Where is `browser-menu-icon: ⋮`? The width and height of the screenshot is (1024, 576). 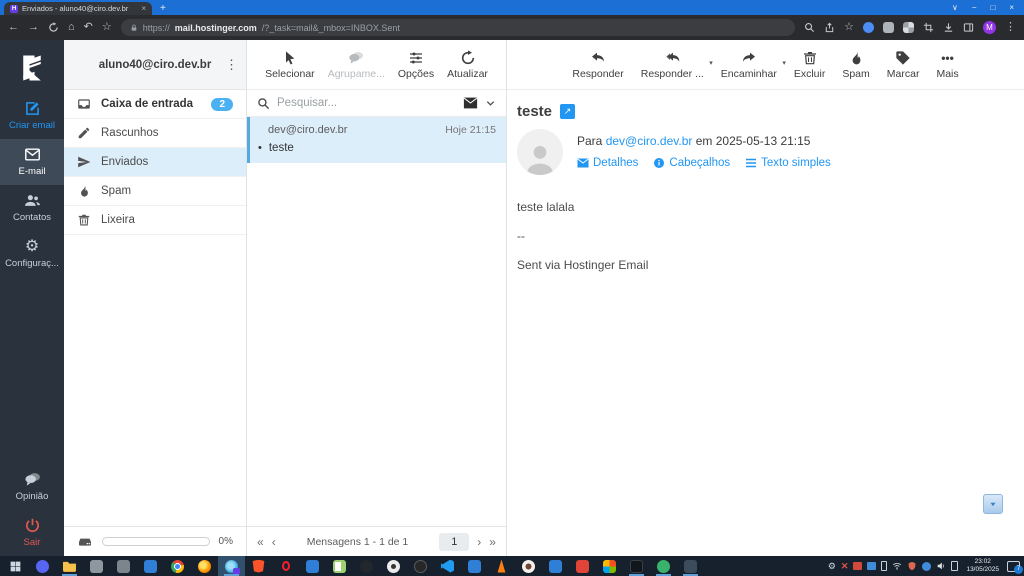
browser-menu-icon: ⋮ is located at coordinates (1010, 27).